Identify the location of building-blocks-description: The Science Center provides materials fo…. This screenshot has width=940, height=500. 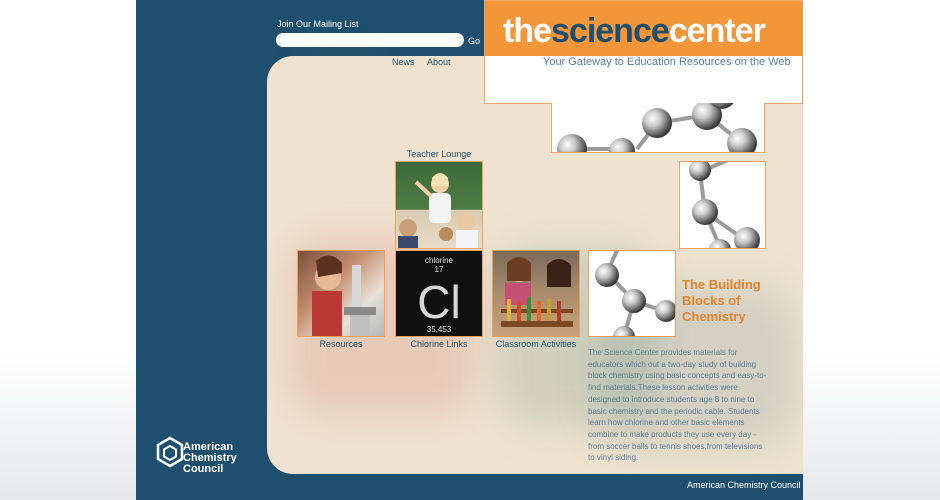
(677, 405).